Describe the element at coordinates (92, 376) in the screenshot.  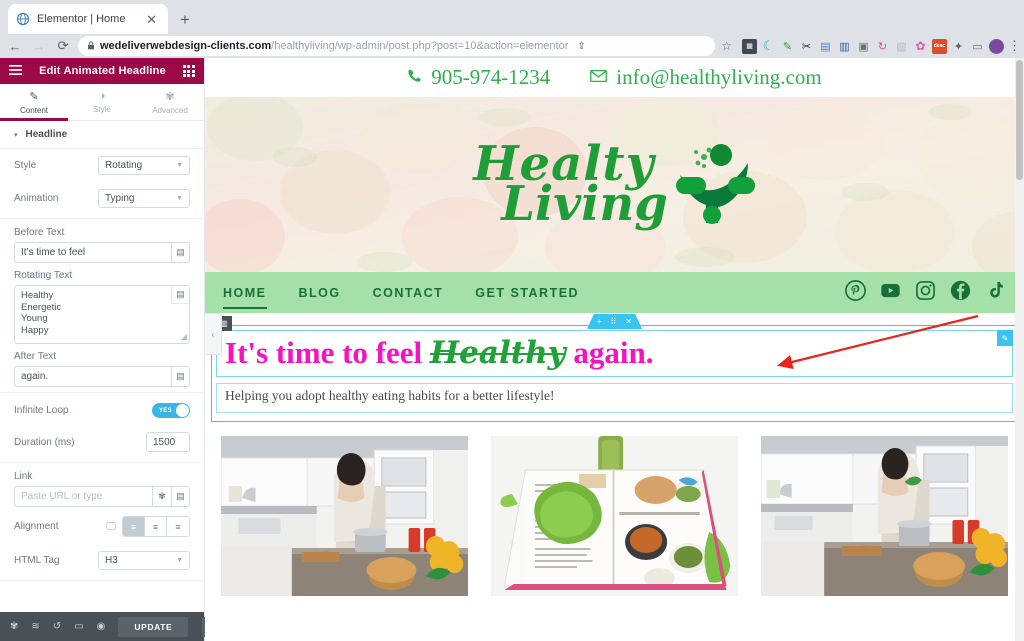
I see `after-text-input: again.` at that location.